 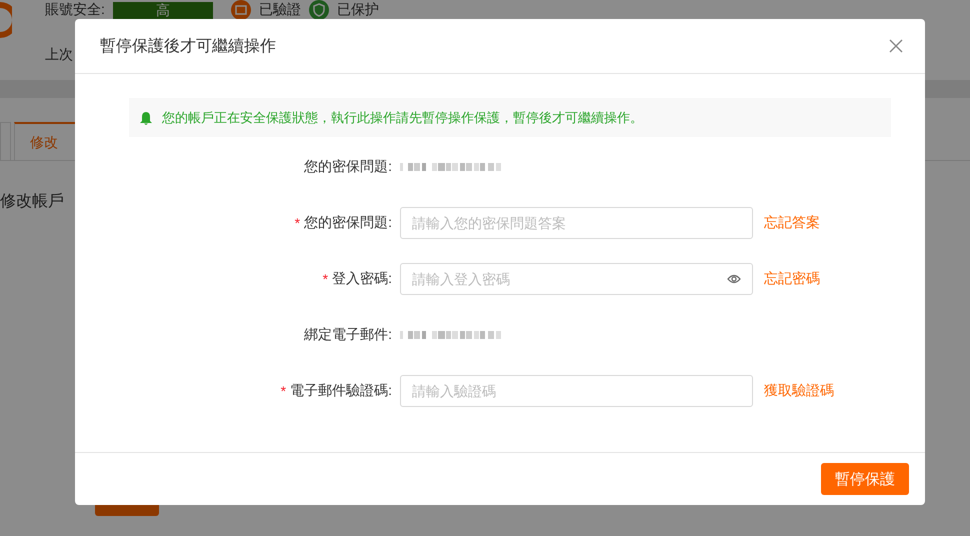 What do you see at coordinates (896, 46) in the screenshot?
I see `close-icon` at bounding box center [896, 46].